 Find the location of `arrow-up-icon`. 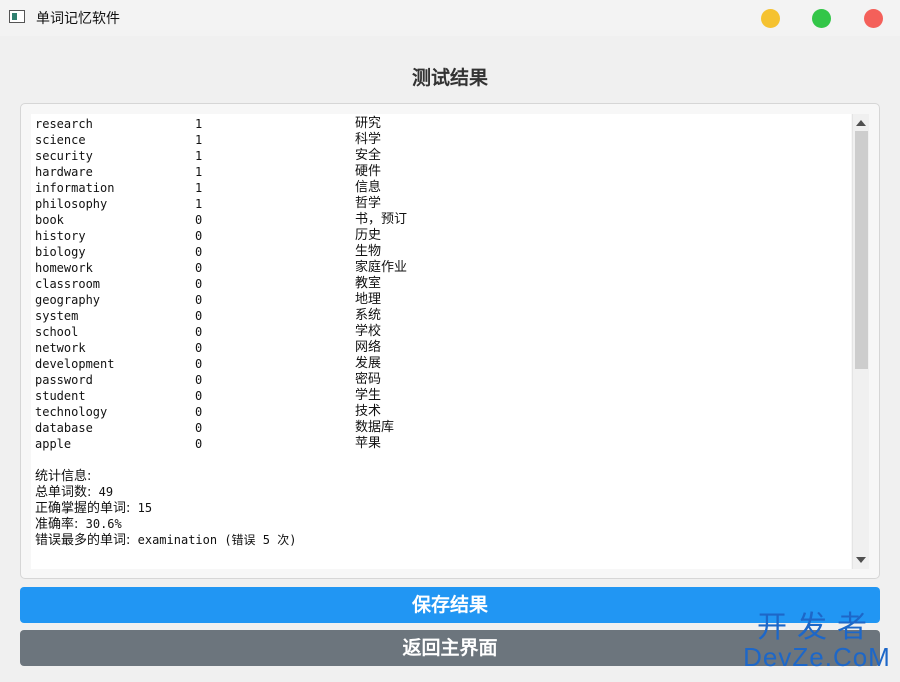

arrow-up-icon is located at coordinates (861, 123).